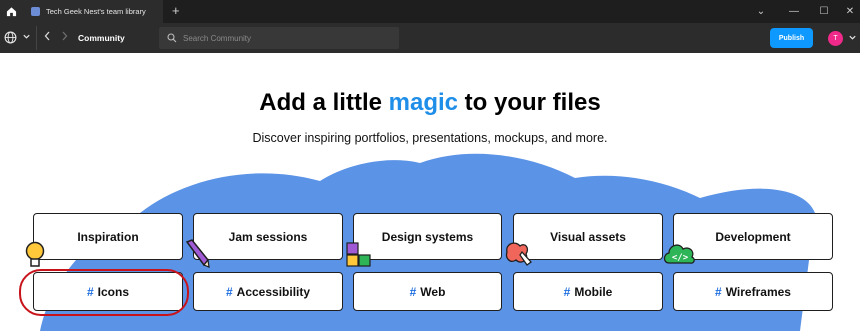  Describe the element at coordinates (35, 11) in the screenshot. I see `figma-file-icon` at that location.